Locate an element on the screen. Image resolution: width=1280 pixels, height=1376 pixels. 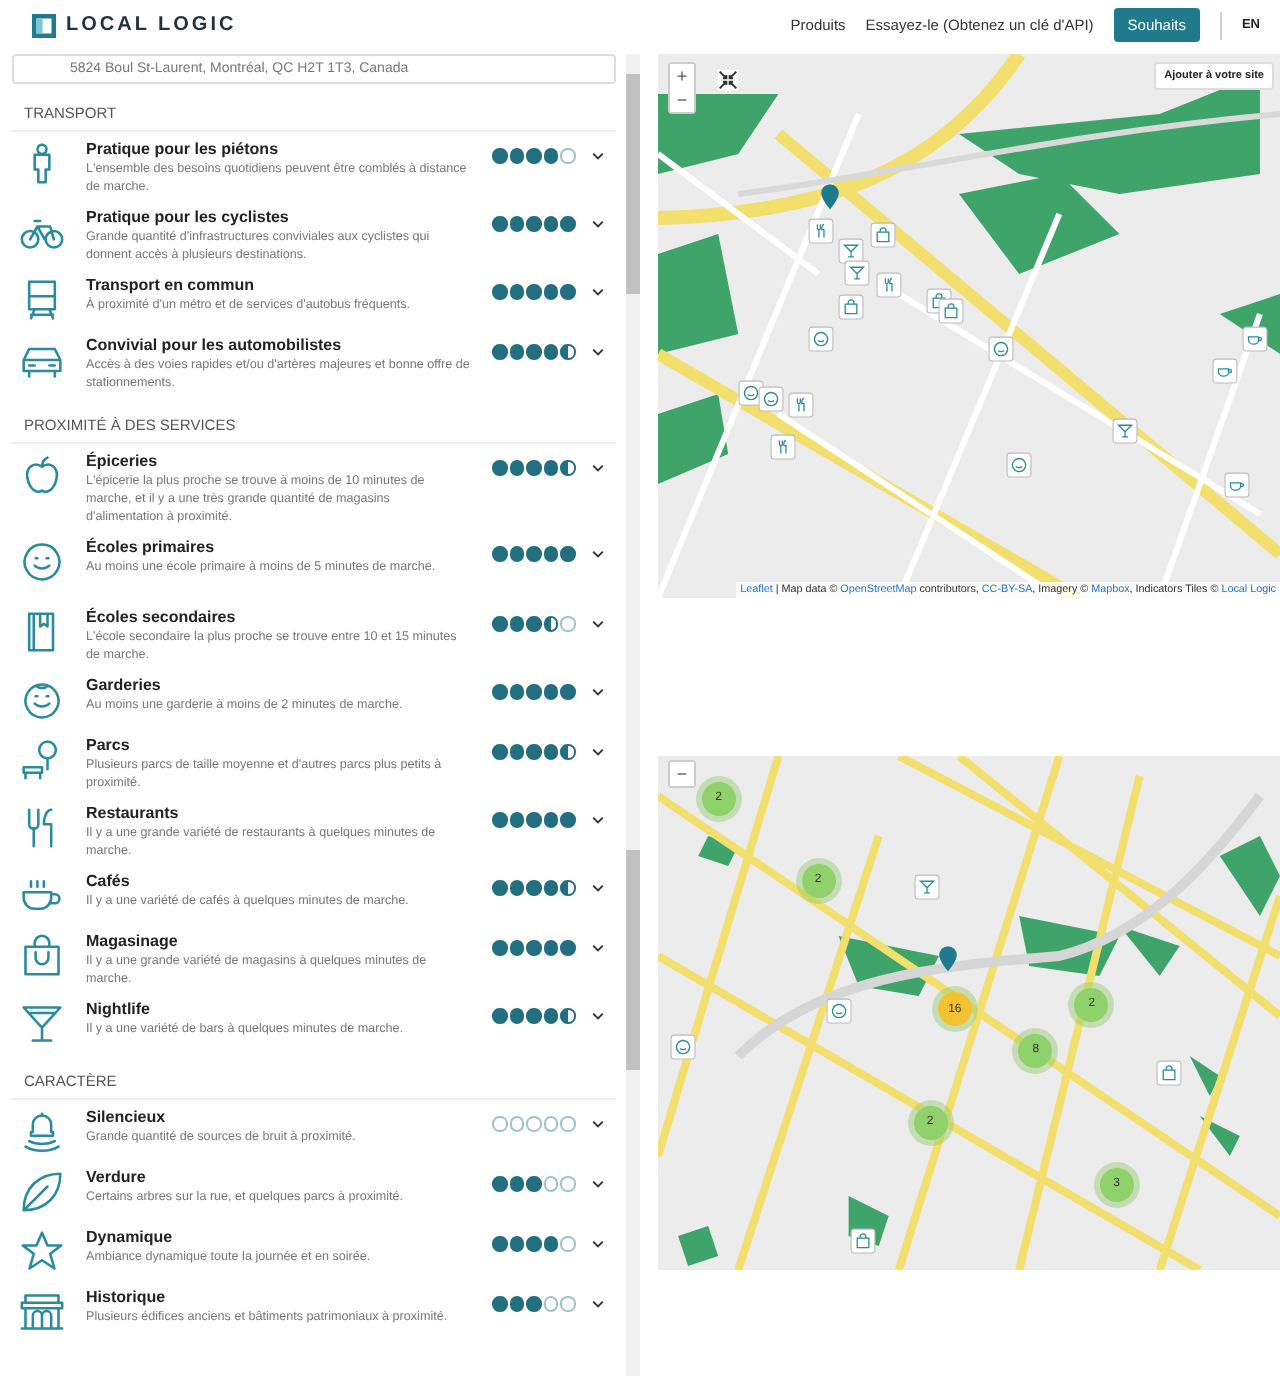
item-title: Silencieux is located at coordinates (127, 1117).